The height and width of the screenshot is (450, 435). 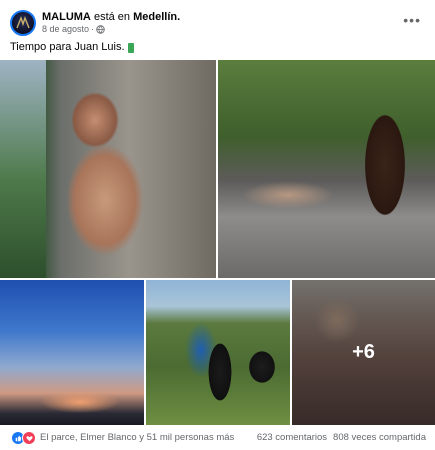 I want to click on author-name: MALUMA, so click(x=66, y=17).